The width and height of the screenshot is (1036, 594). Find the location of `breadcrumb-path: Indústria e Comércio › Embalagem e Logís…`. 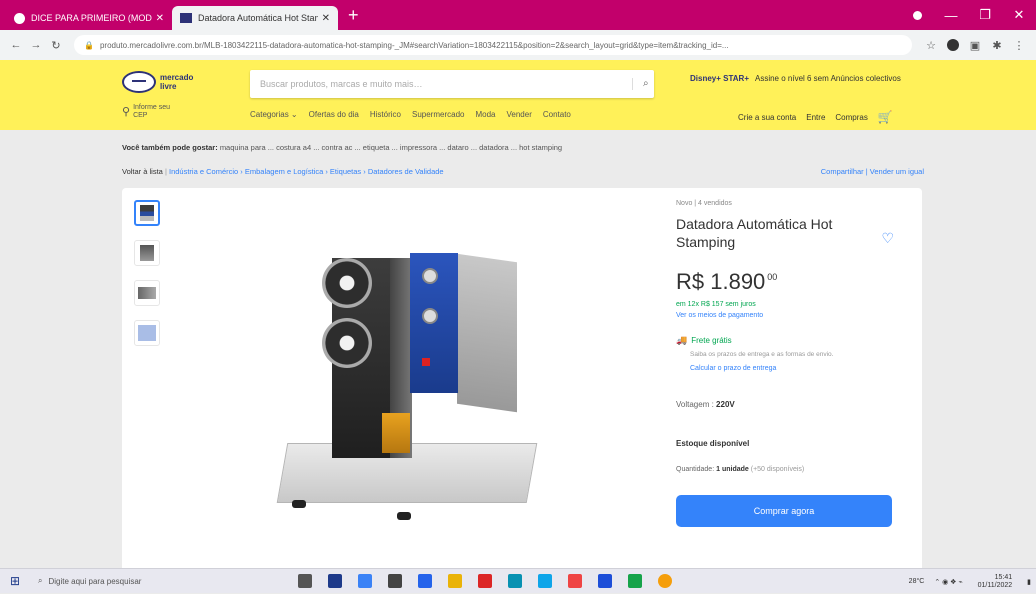

breadcrumb-path: Indústria e Comércio › Embalagem e Logís… is located at coordinates (306, 171).